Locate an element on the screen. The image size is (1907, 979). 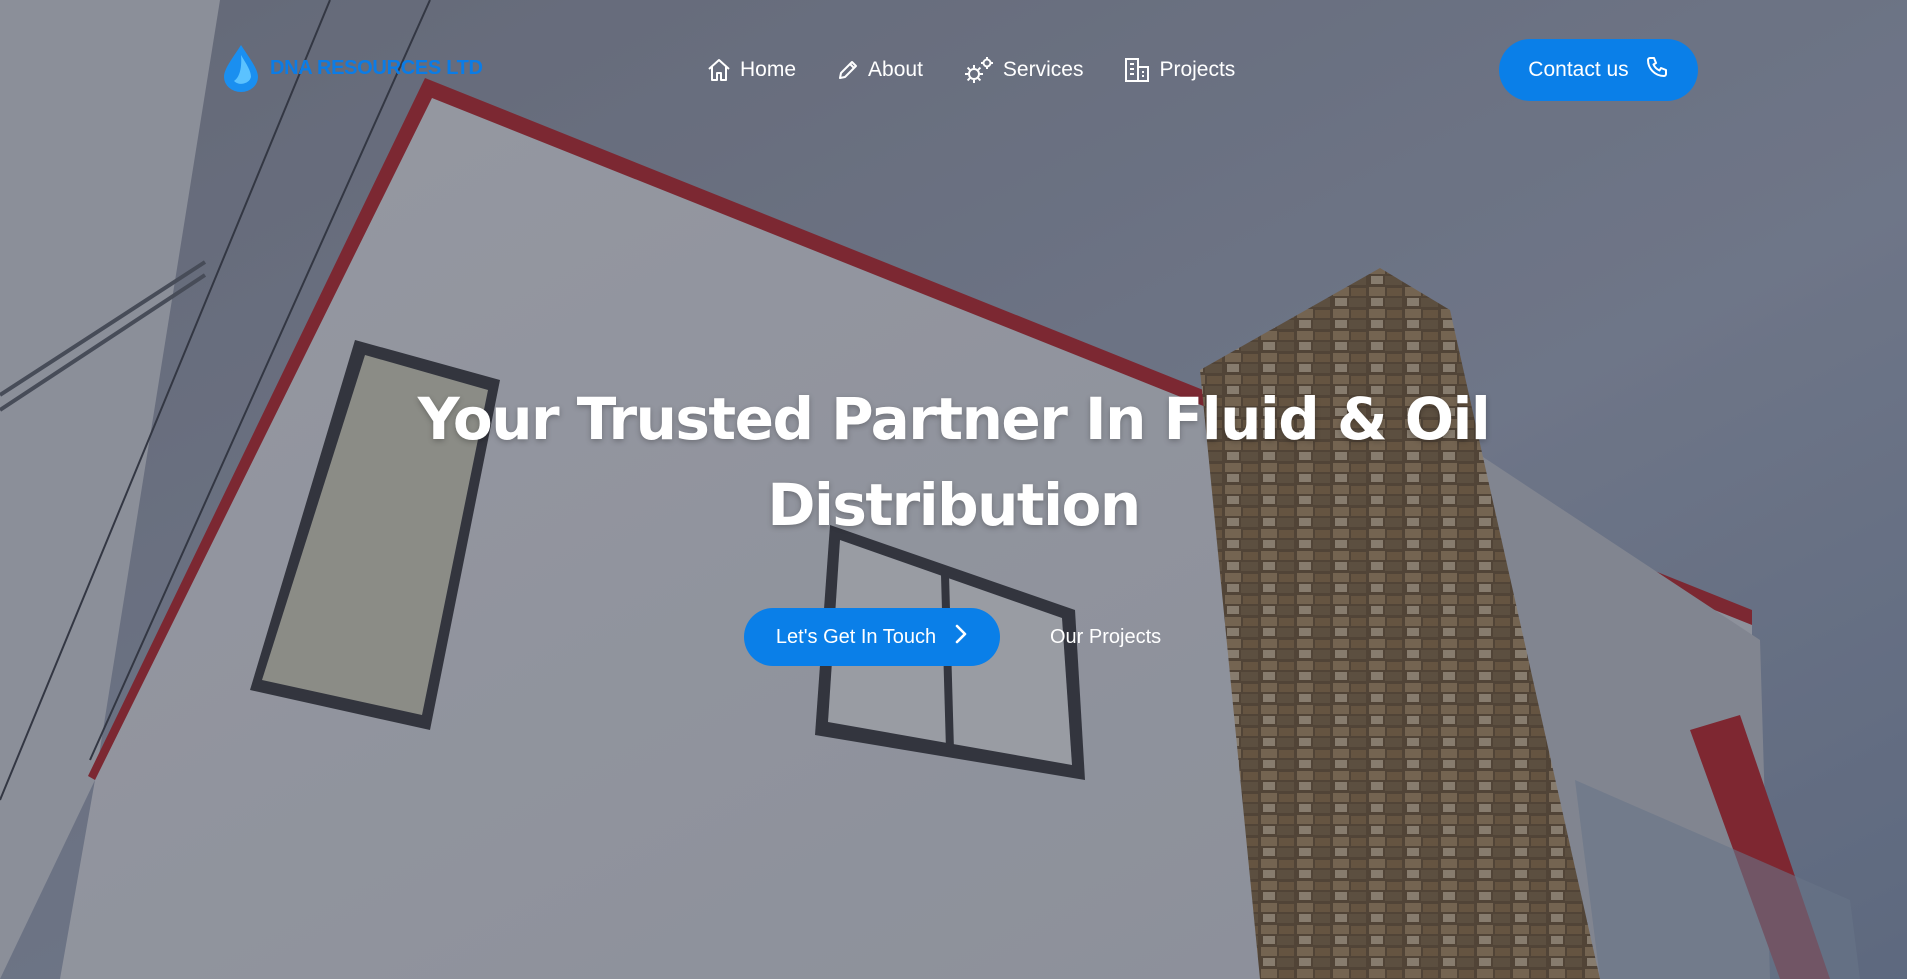
get-in-touch-button: Let's Get In Touch is located at coordinates (872, 637).